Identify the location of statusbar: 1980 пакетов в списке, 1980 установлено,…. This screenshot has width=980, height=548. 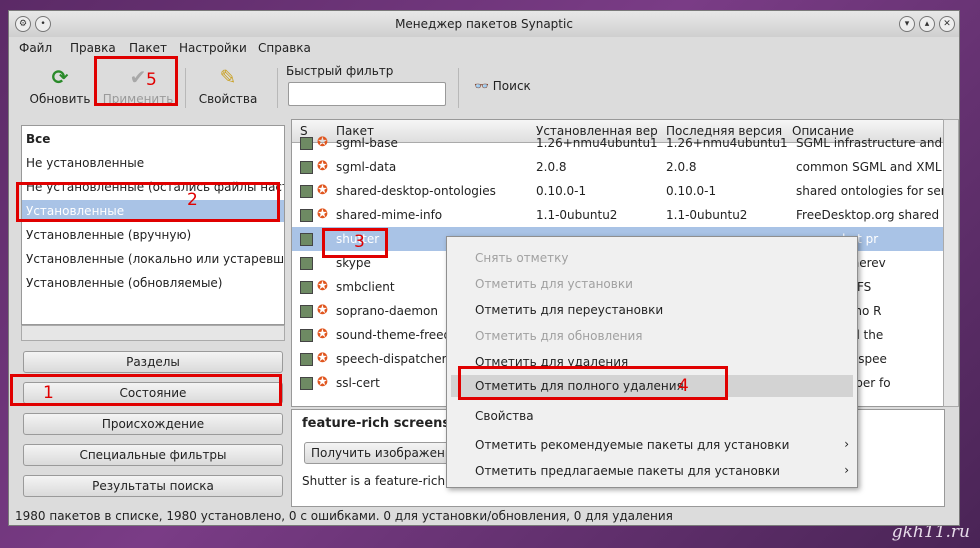
(344, 516).